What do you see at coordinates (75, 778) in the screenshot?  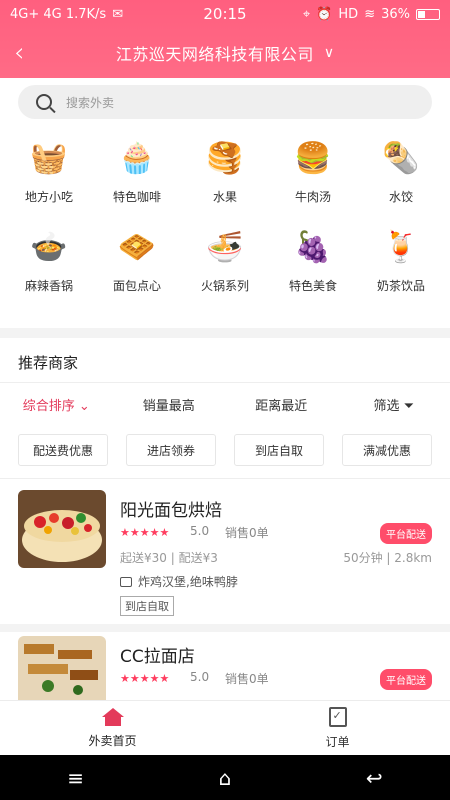 I see `menu-icon: ≡` at bounding box center [75, 778].